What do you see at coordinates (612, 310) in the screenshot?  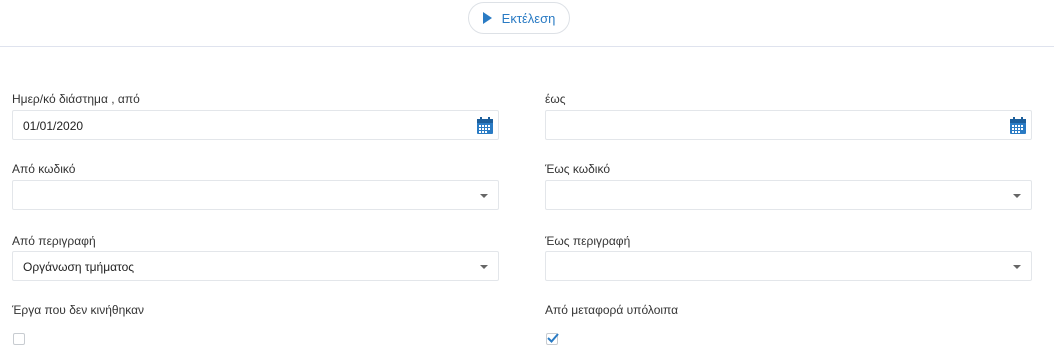 I see `carried-balances-label: Από μεταφορά υπόλοιπα` at bounding box center [612, 310].